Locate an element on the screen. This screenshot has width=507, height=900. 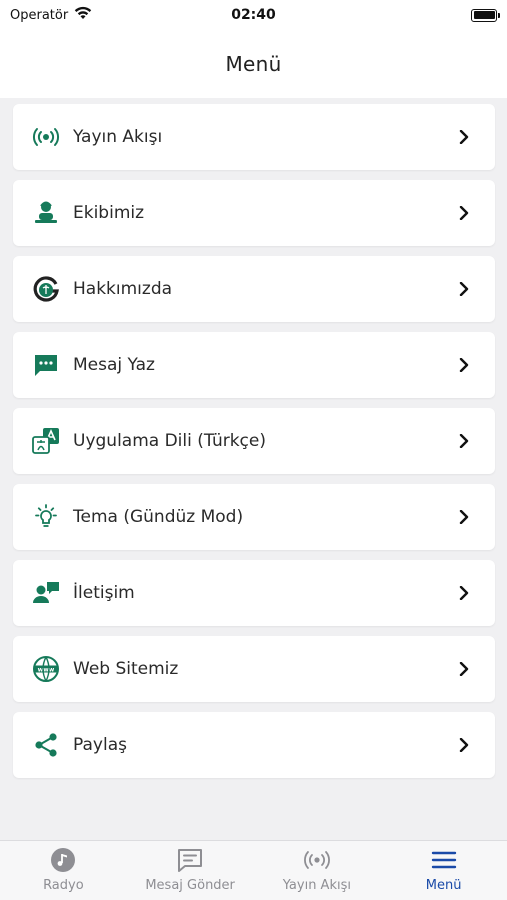
status-left: Operatör is located at coordinates (51, 15).